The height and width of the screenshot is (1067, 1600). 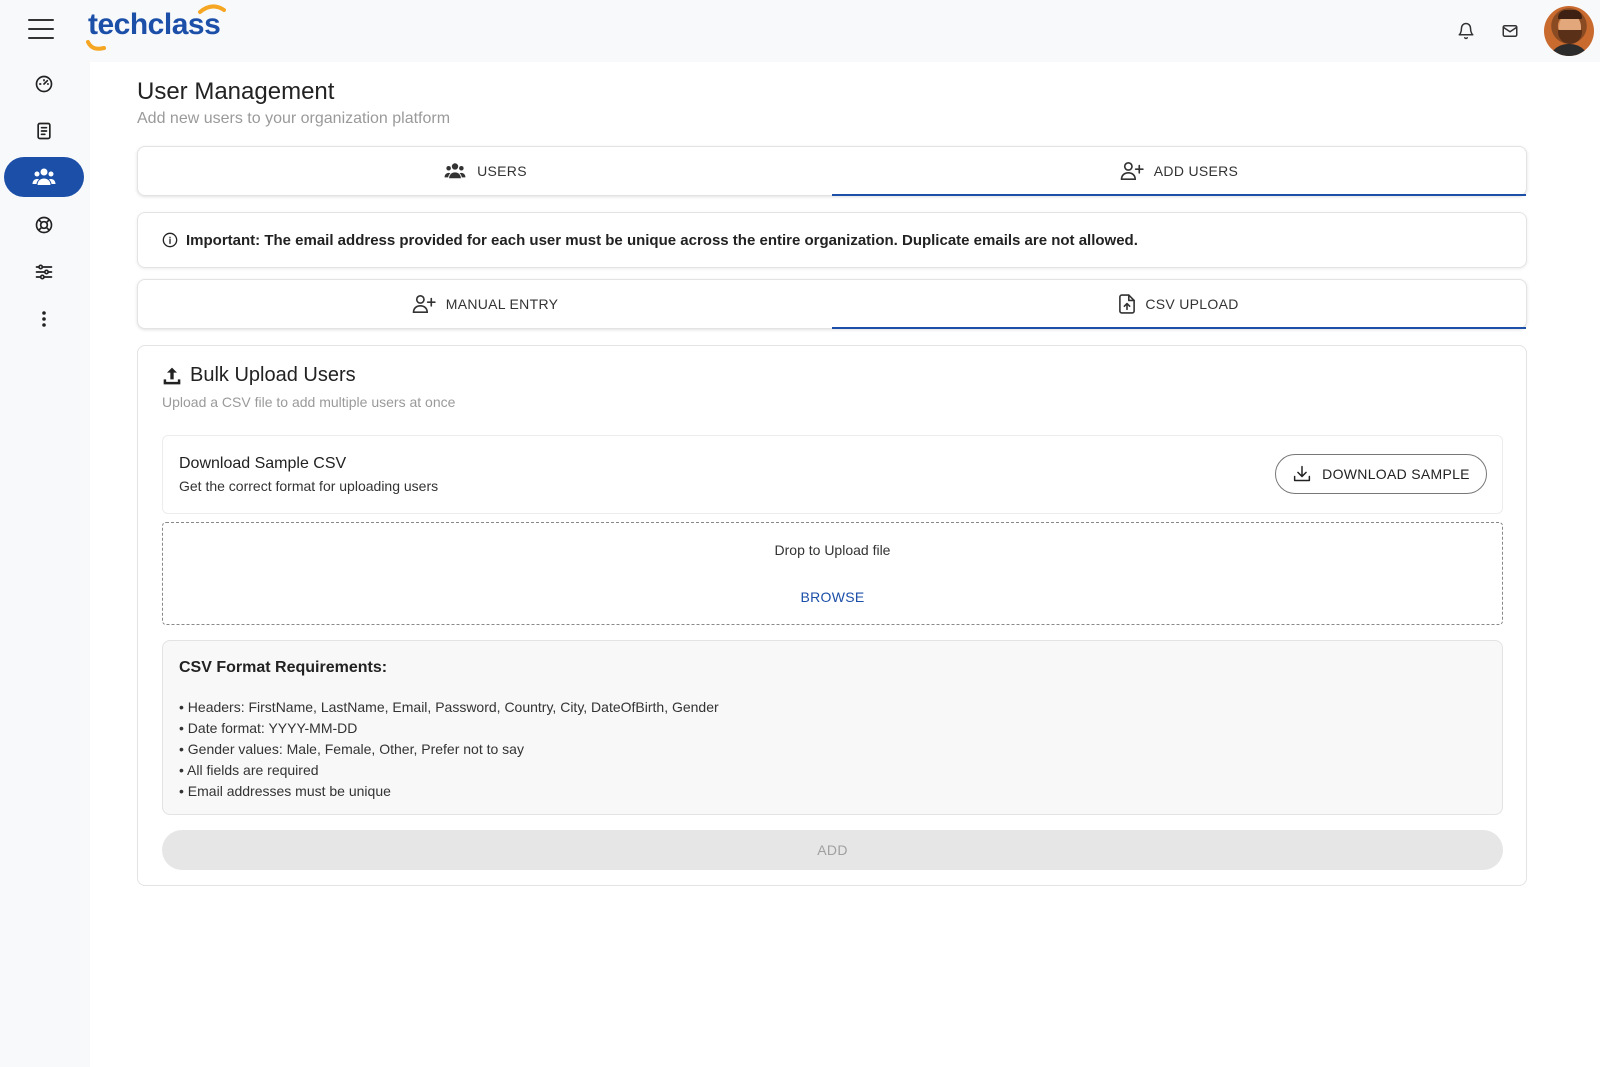 I want to click on logo-swoosh-icon, so click(x=96, y=45).